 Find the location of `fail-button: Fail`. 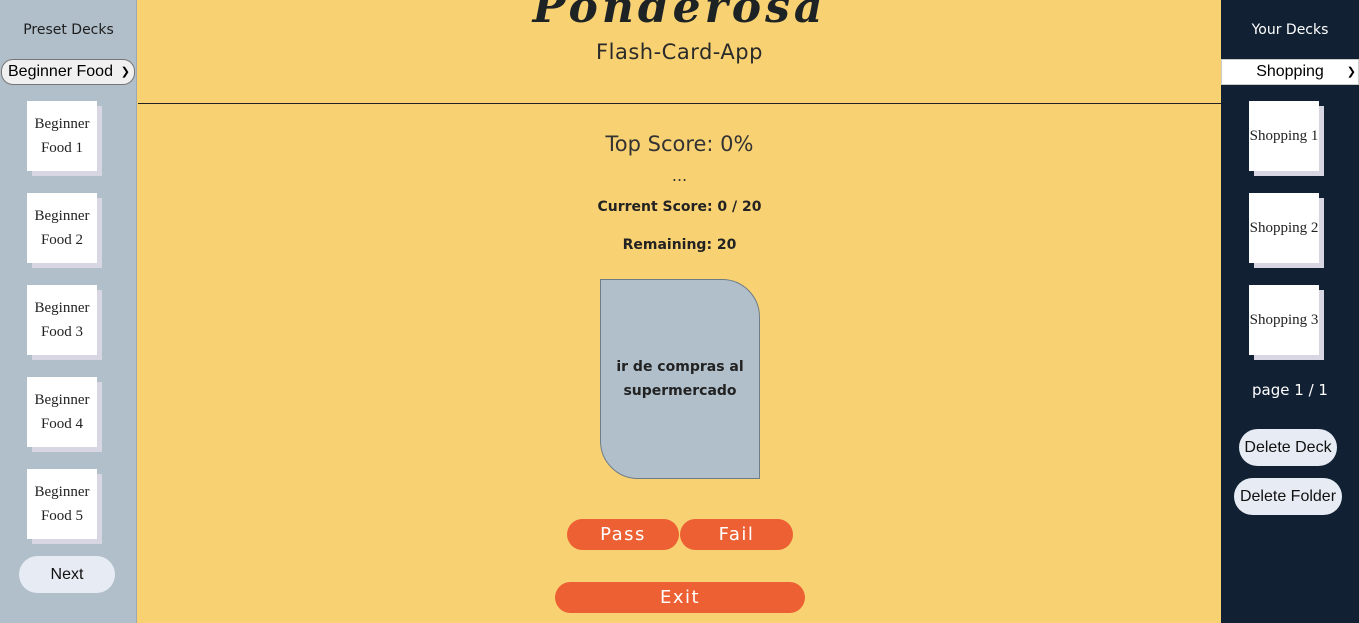

fail-button: Fail is located at coordinates (736, 534).